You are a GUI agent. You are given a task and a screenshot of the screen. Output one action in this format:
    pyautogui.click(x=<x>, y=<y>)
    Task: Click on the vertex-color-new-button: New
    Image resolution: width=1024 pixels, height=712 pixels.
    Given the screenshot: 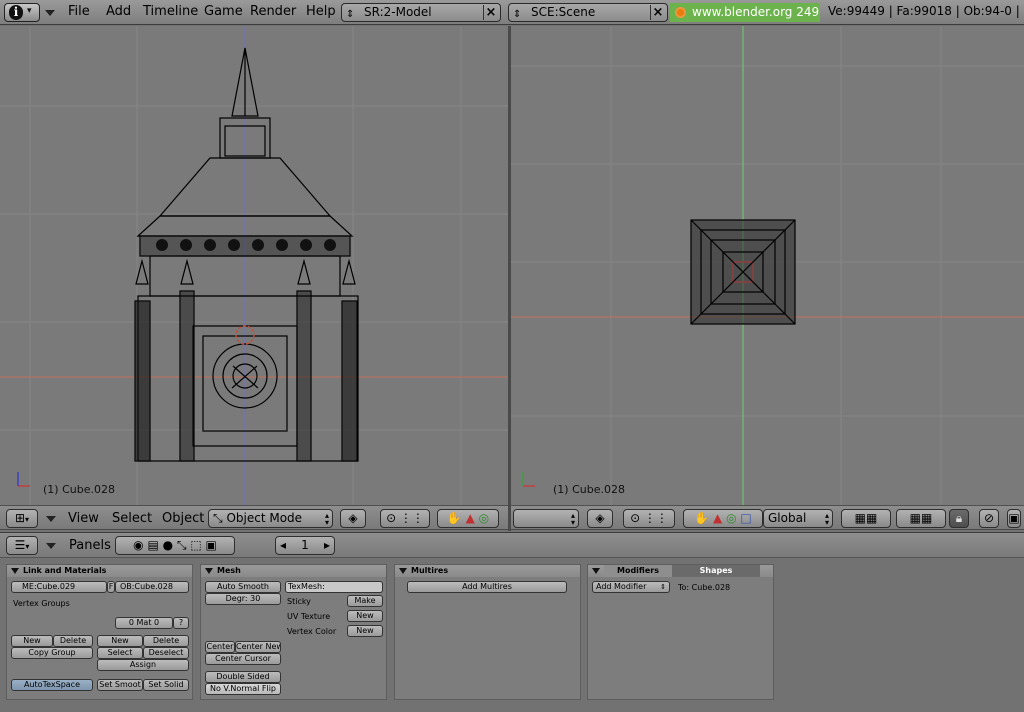 What is the action you would take?
    pyautogui.click(x=365, y=631)
    